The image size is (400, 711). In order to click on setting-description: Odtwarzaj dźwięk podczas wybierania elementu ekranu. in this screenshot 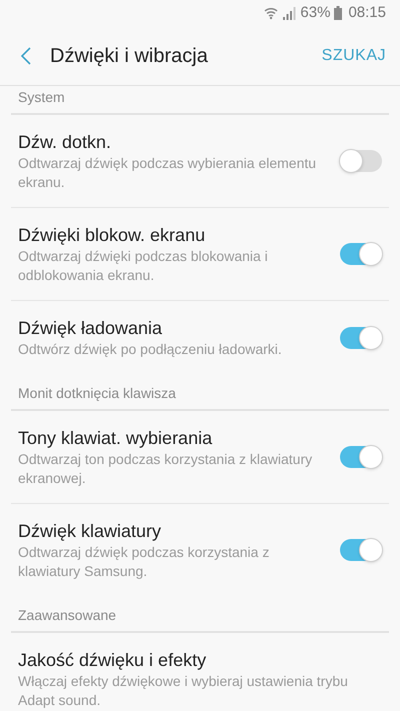, I will do `click(168, 173)`.